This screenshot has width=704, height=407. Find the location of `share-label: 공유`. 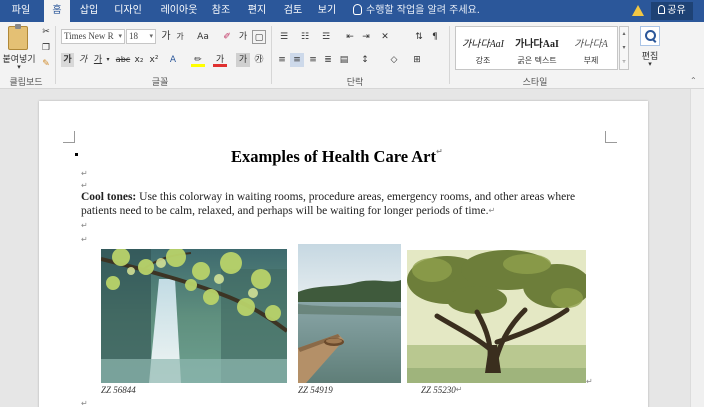

share-label: 공유 is located at coordinates (676, 10).